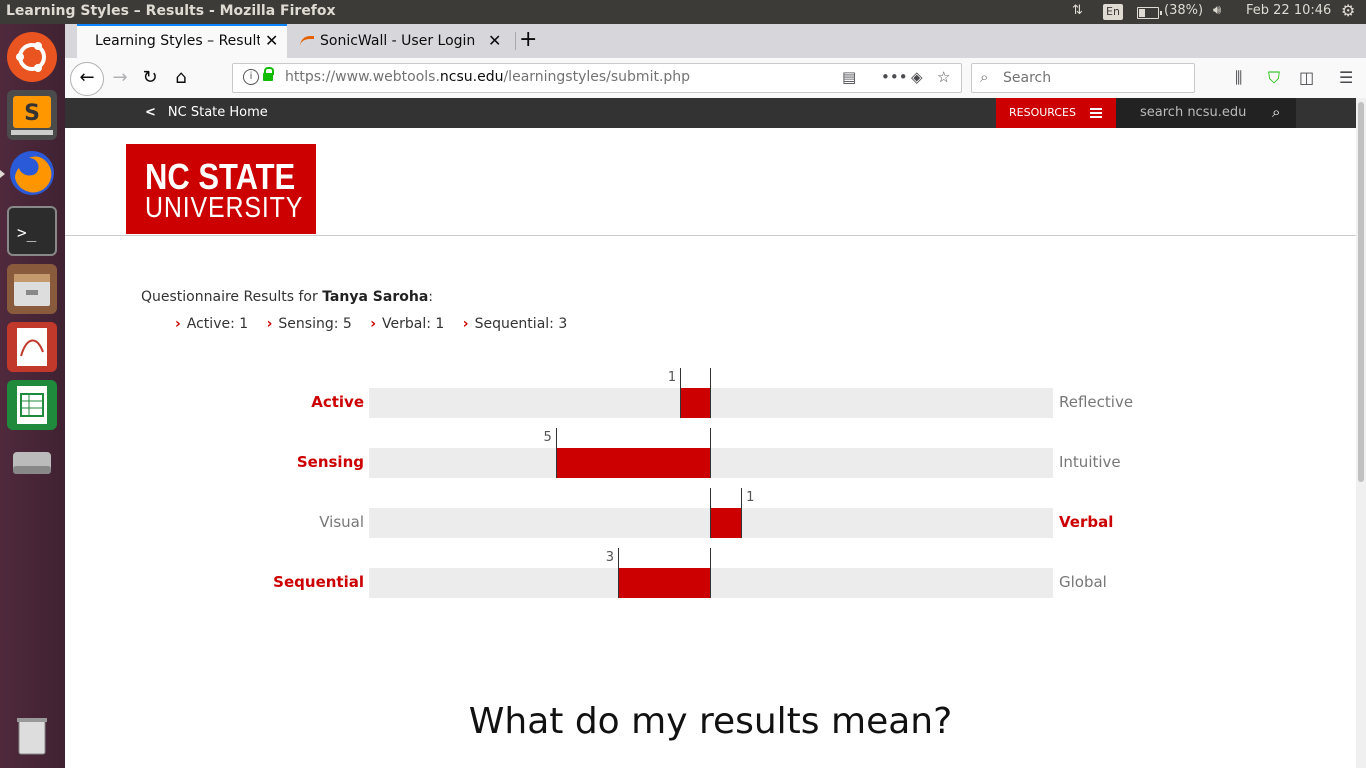 This screenshot has width=1366, height=768. What do you see at coordinates (315, 324) in the screenshot?
I see `score-text: Sensing: 5` at bounding box center [315, 324].